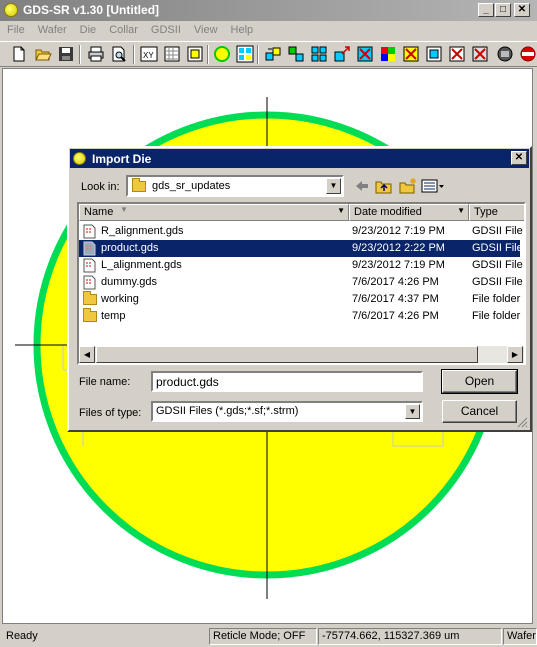 Image resolution: width=537 pixels, height=647 pixels. Describe the element at coordinates (480, 54) in the screenshot. I see `remove-wafer-icon` at that location.